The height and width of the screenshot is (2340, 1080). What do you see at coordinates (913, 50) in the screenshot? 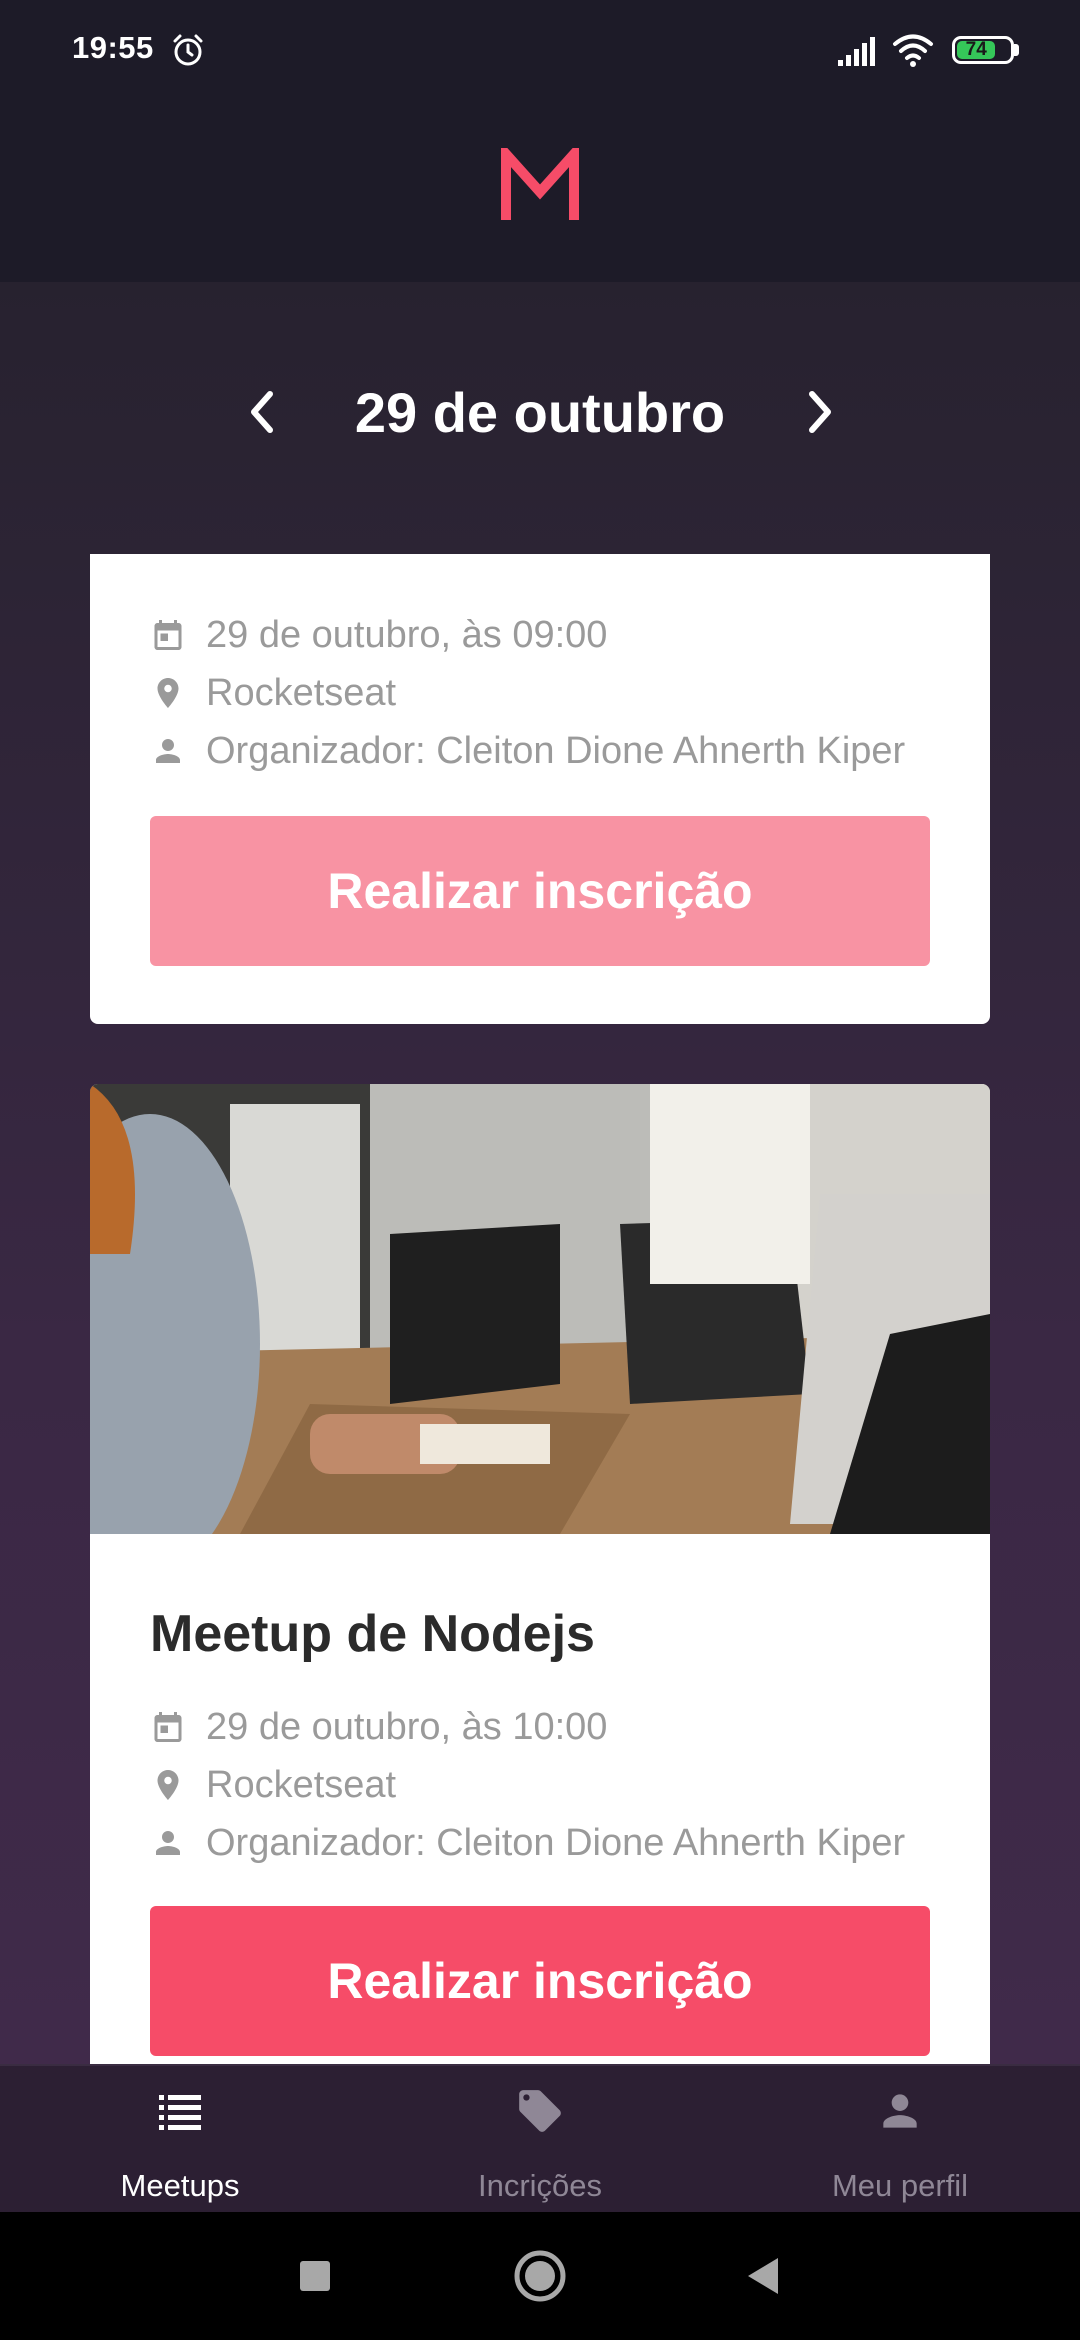
I see `wifi-icon` at bounding box center [913, 50].